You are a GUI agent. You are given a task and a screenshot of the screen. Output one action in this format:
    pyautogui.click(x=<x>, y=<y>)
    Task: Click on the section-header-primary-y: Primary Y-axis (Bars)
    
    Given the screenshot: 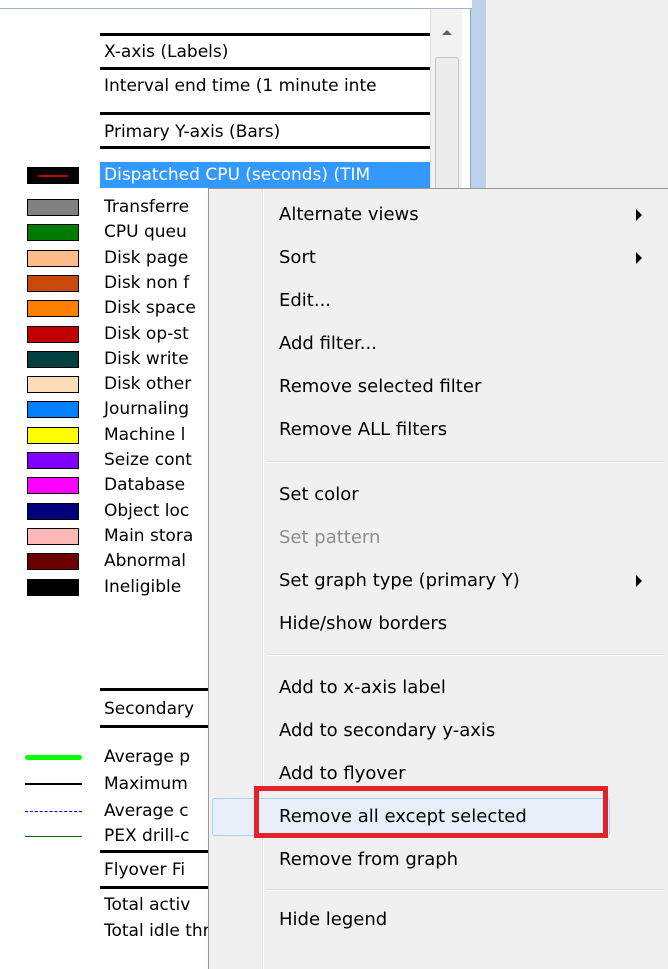 What is the action you would take?
    pyautogui.click(x=215, y=132)
    